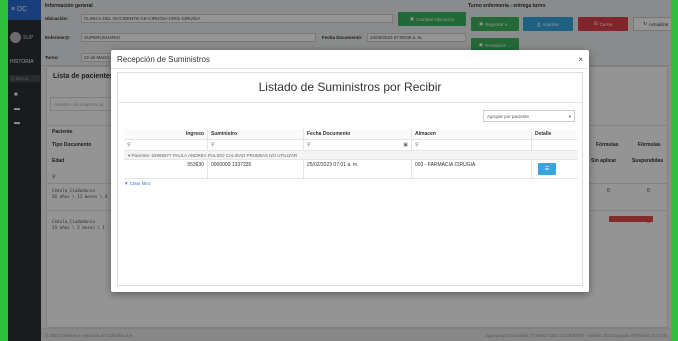  I want to click on collapse-icon: ▾, so click(129, 155).